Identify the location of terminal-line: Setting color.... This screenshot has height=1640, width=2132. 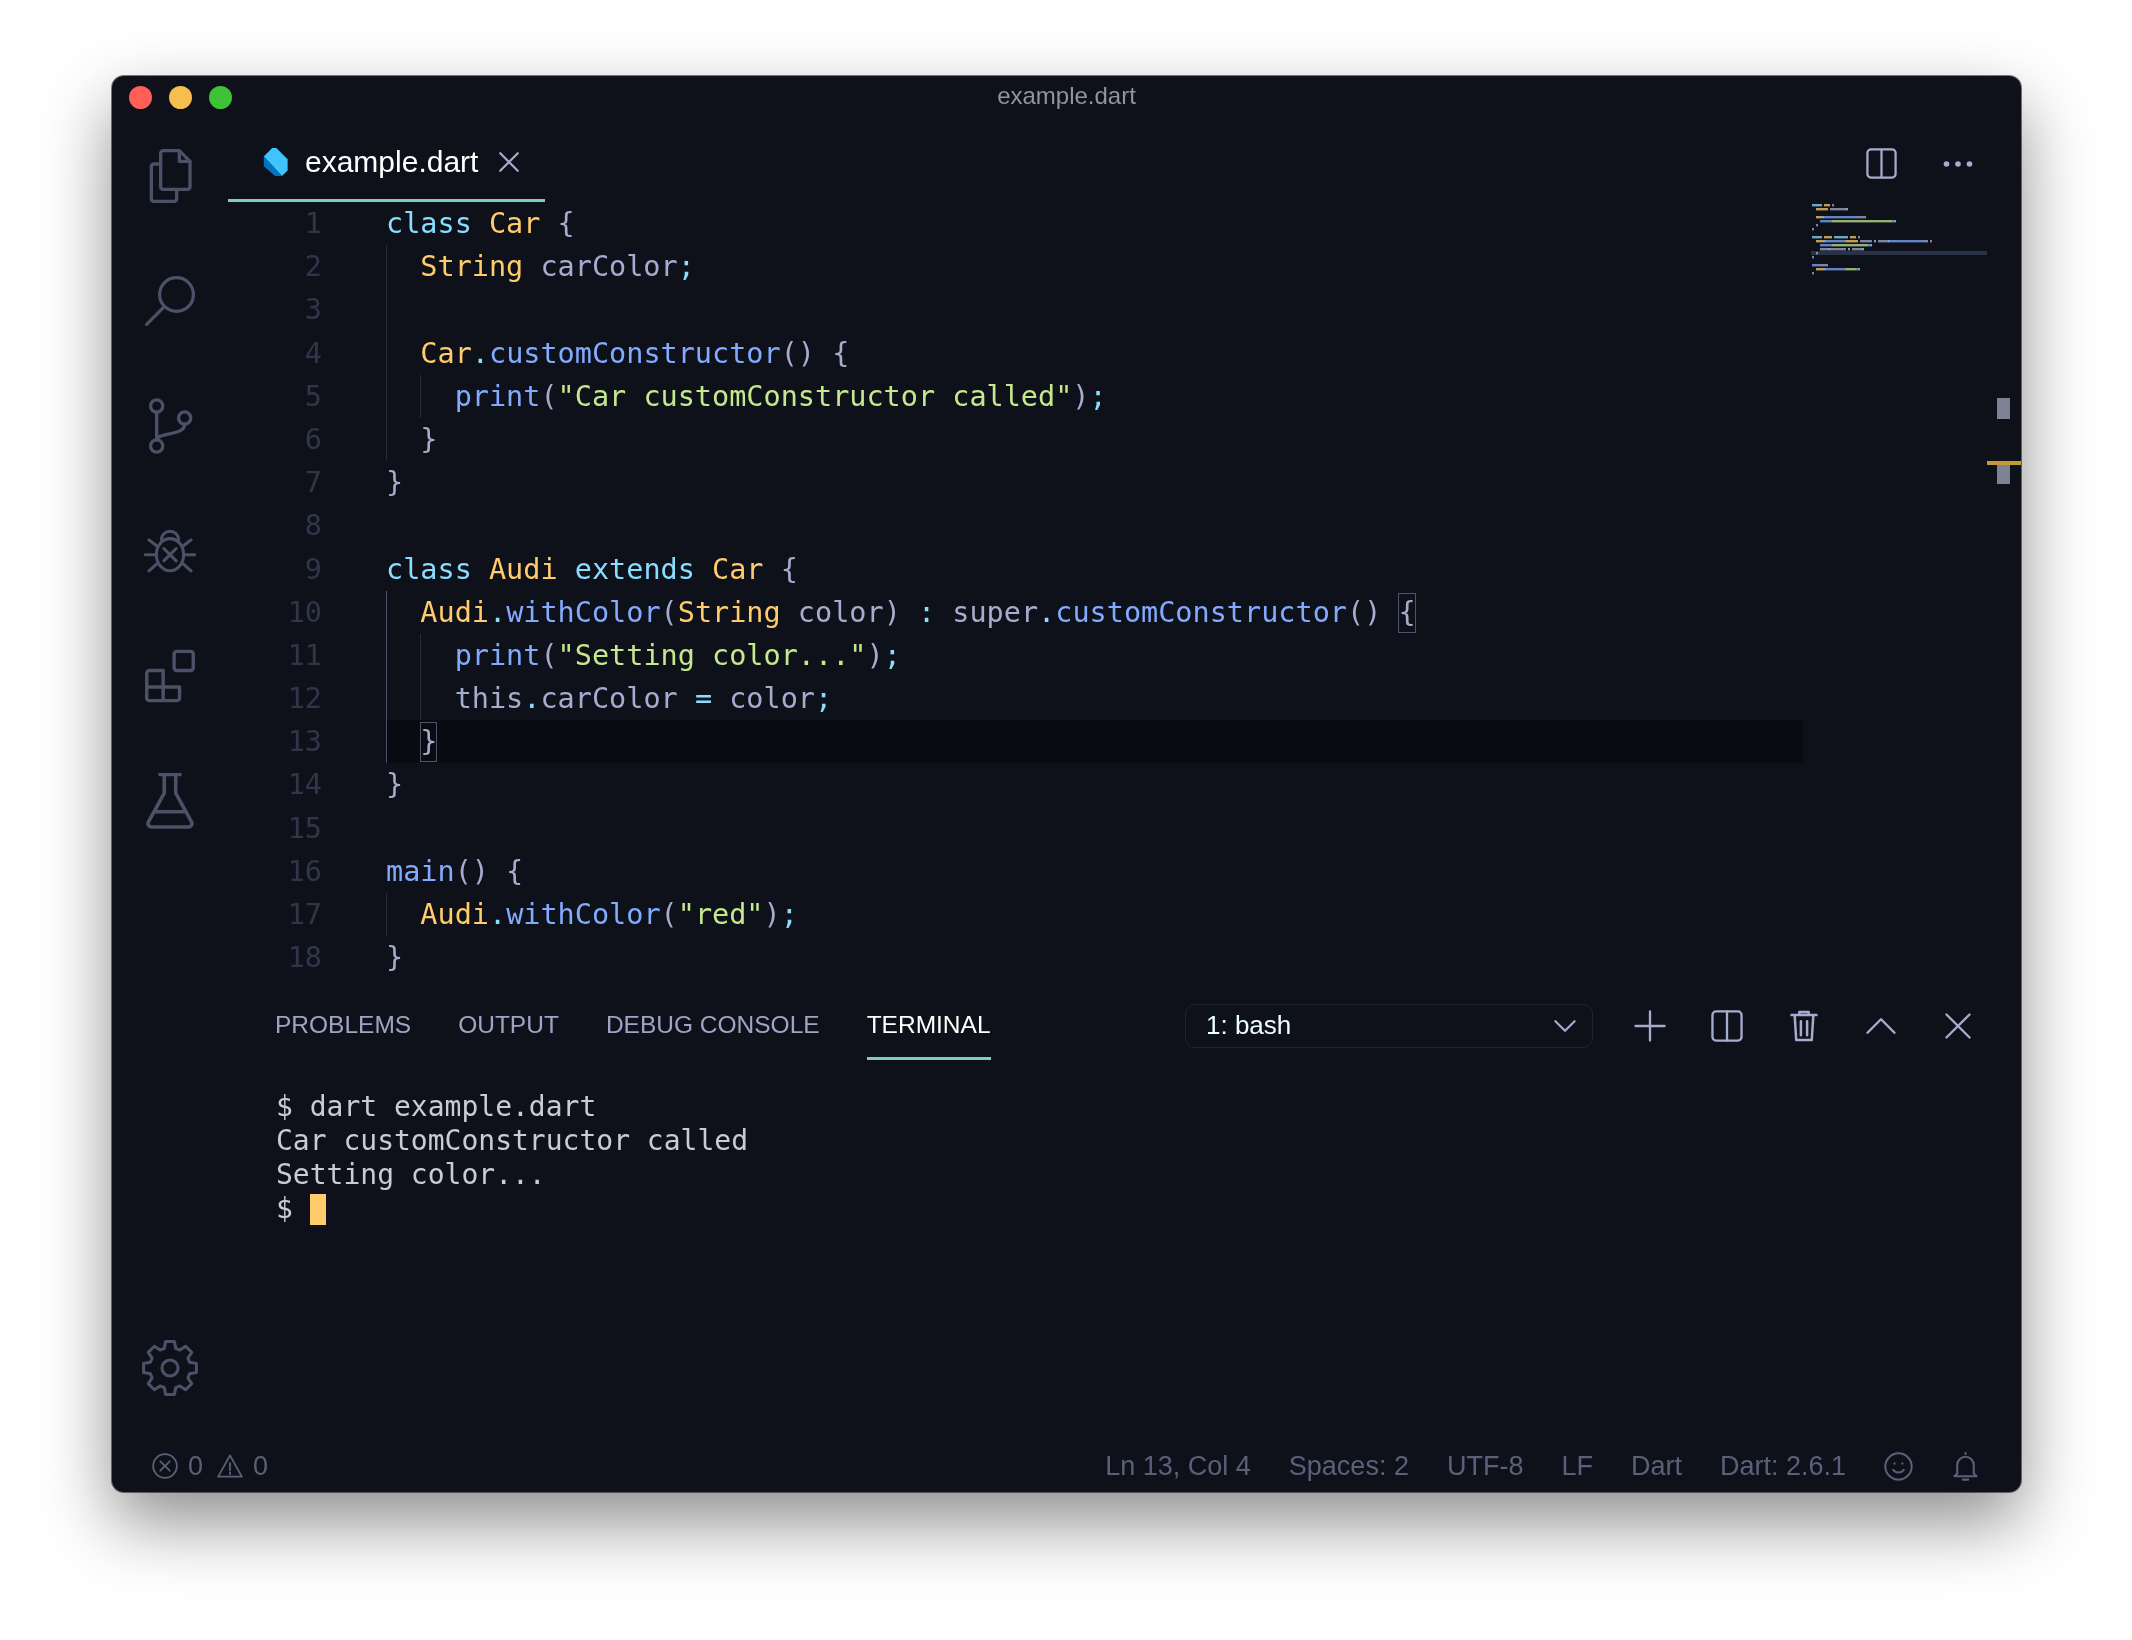
(411, 1175).